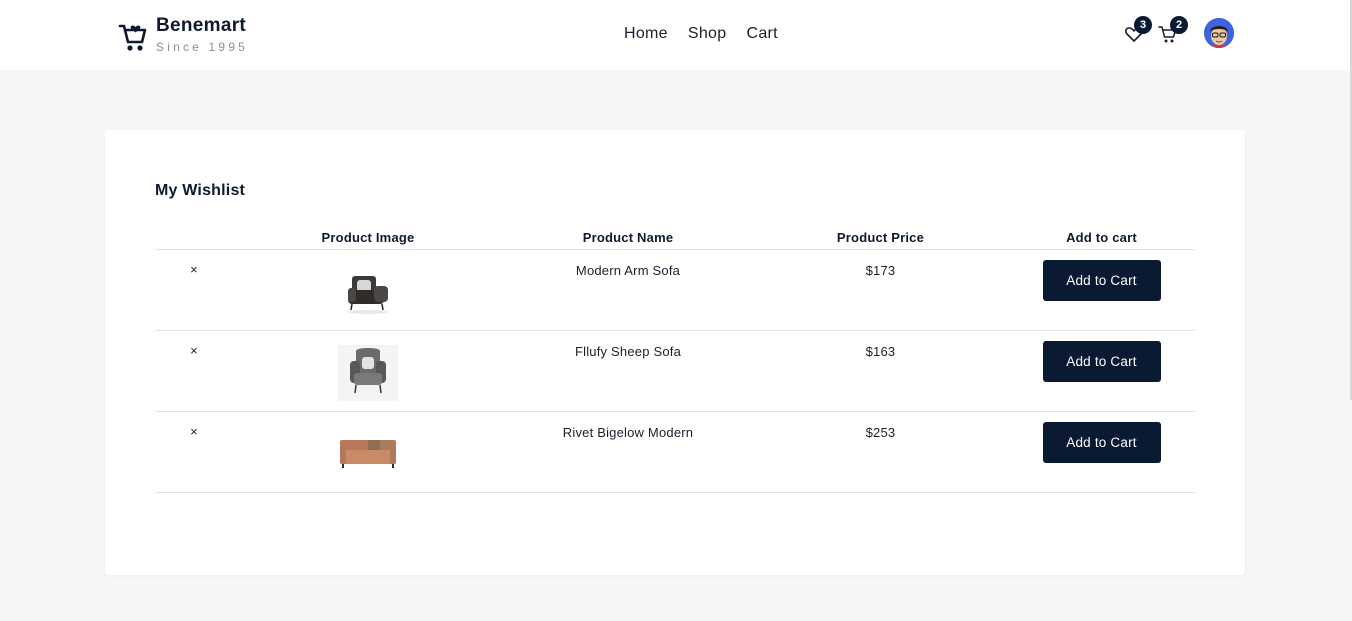 This screenshot has width=1352, height=621. Describe the element at coordinates (1179, 25) in the screenshot. I see `cart-count-badge: 2` at that location.